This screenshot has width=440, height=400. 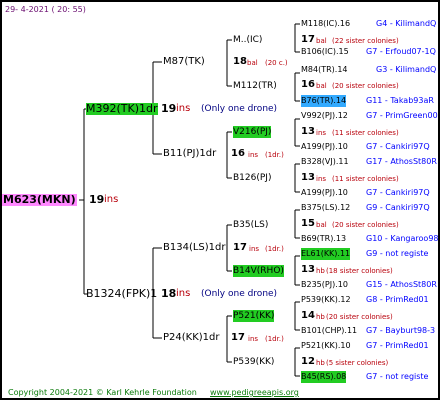 I want to click on g4-queen-9: A199(PJ).10, so click(x=324, y=146).